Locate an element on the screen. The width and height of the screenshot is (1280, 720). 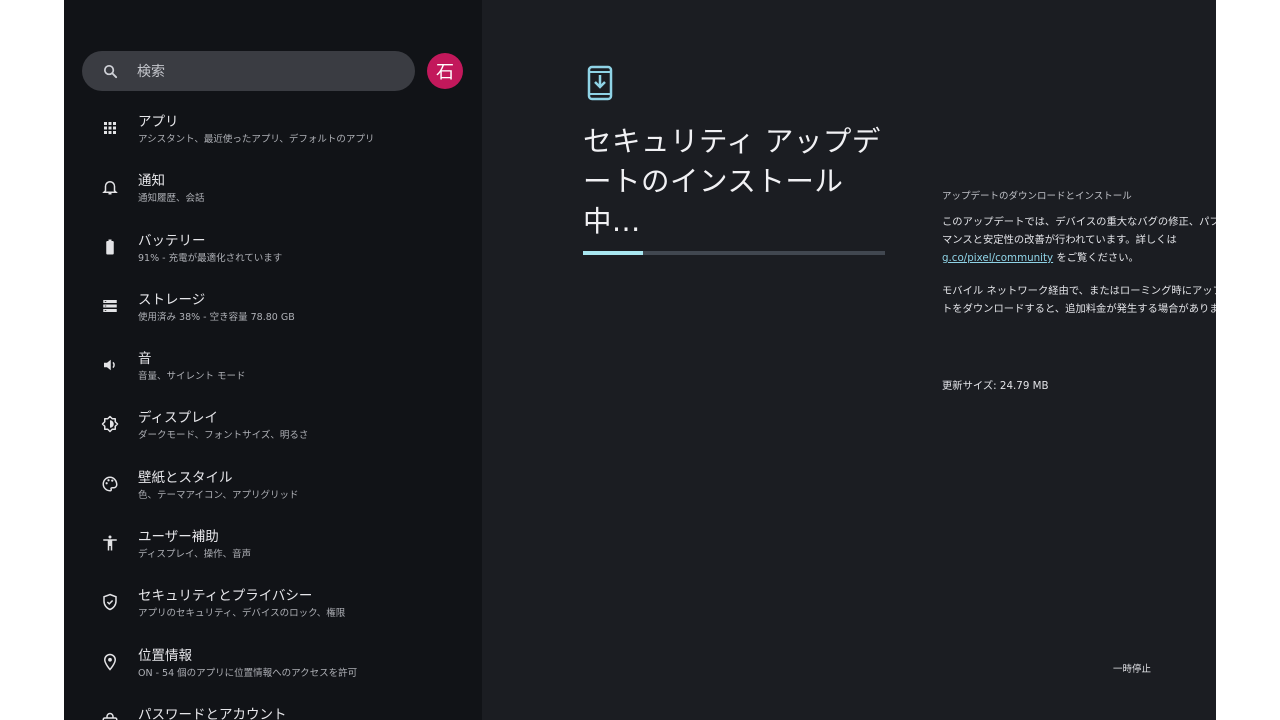
settings-item-subtitle: ディスプレイ、操作、音声 is located at coordinates (195, 555).